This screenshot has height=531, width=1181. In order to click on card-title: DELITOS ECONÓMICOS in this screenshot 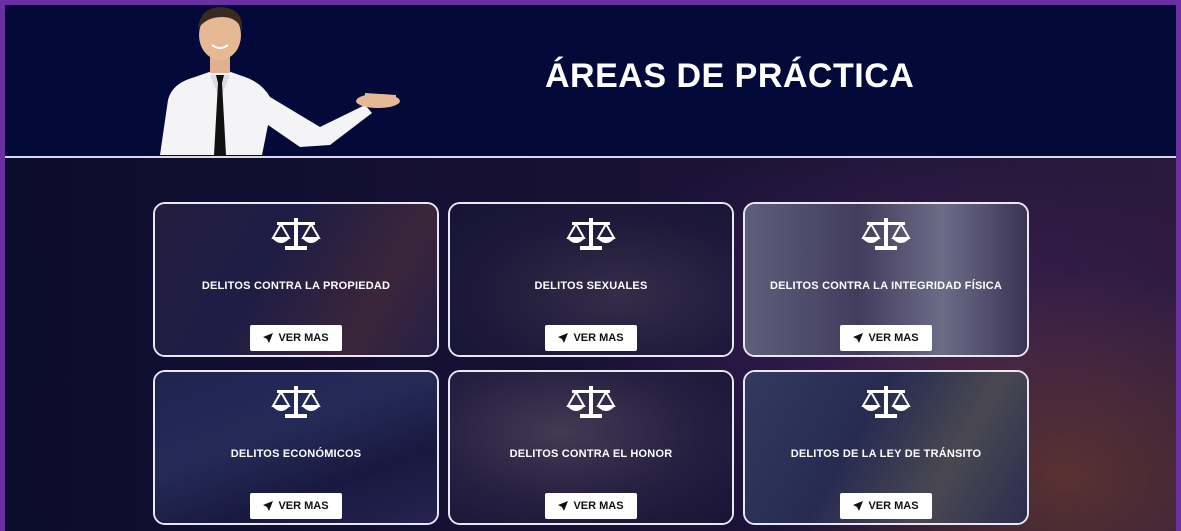, I will do `click(296, 454)`.